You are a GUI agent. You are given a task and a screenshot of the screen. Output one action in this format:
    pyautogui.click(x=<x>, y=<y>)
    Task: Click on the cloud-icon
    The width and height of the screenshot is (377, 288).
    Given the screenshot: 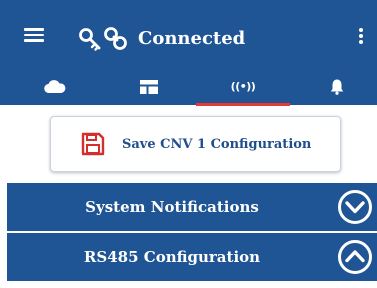 What is the action you would take?
    pyautogui.click(x=55, y=86)
    